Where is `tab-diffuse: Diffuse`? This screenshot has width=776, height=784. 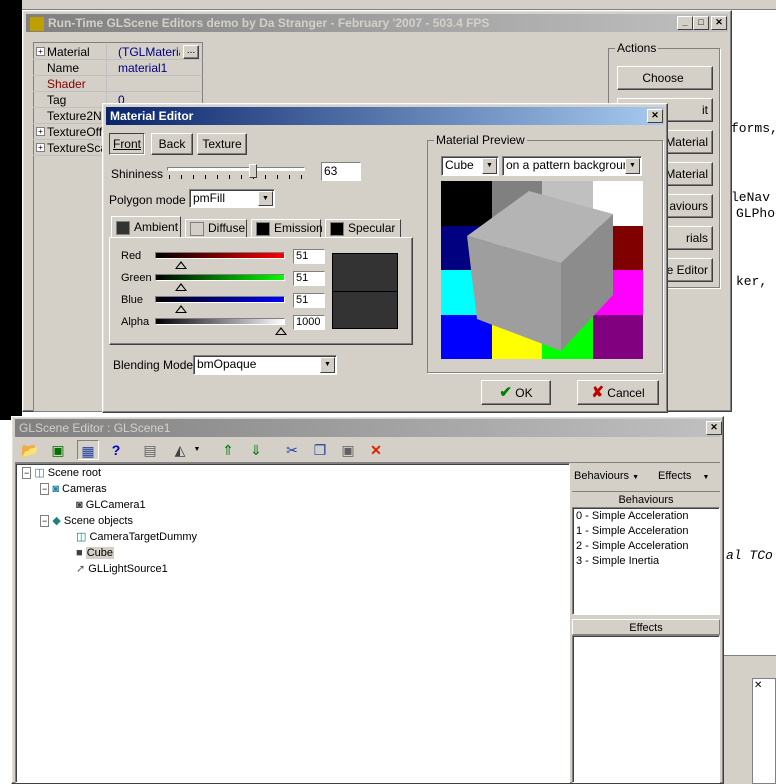 tab-diffuse: Diffuse is located at coordinates (216, 228).